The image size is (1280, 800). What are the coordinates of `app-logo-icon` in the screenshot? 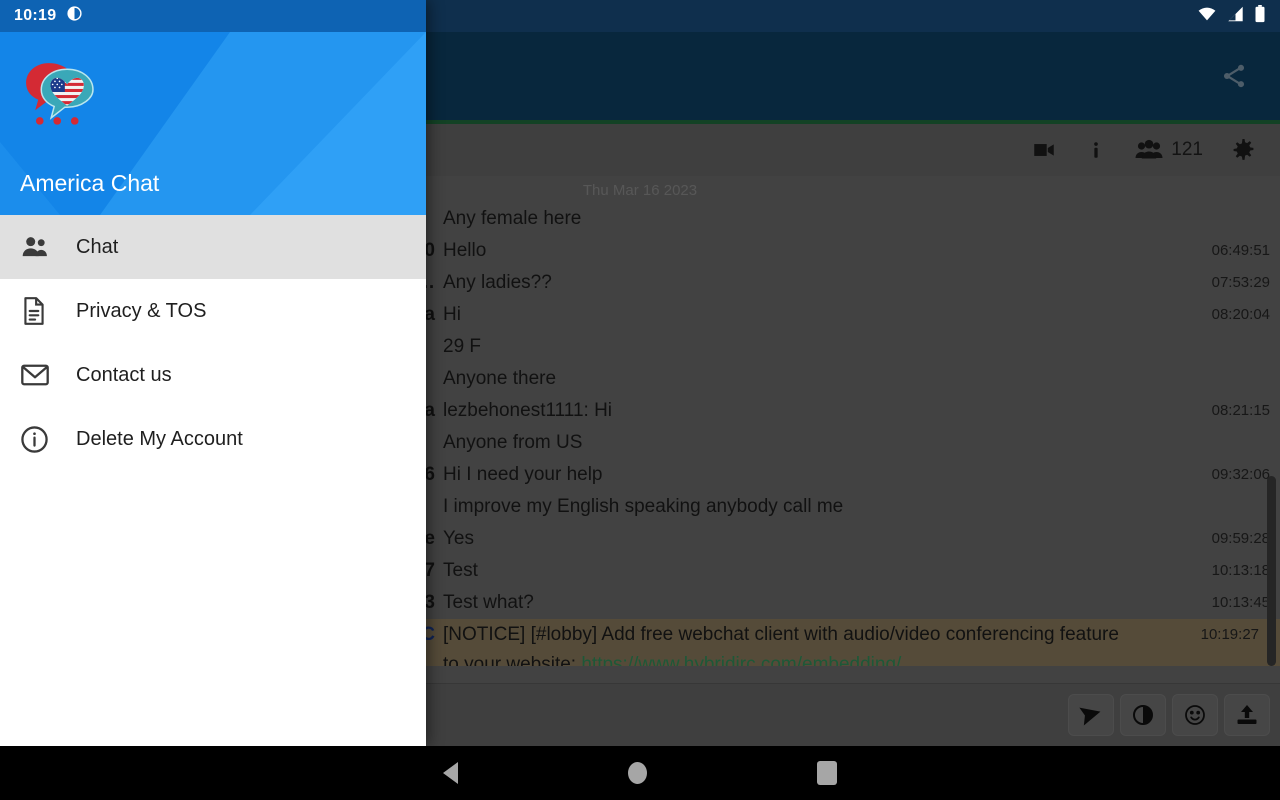 It's located at (60, 94).